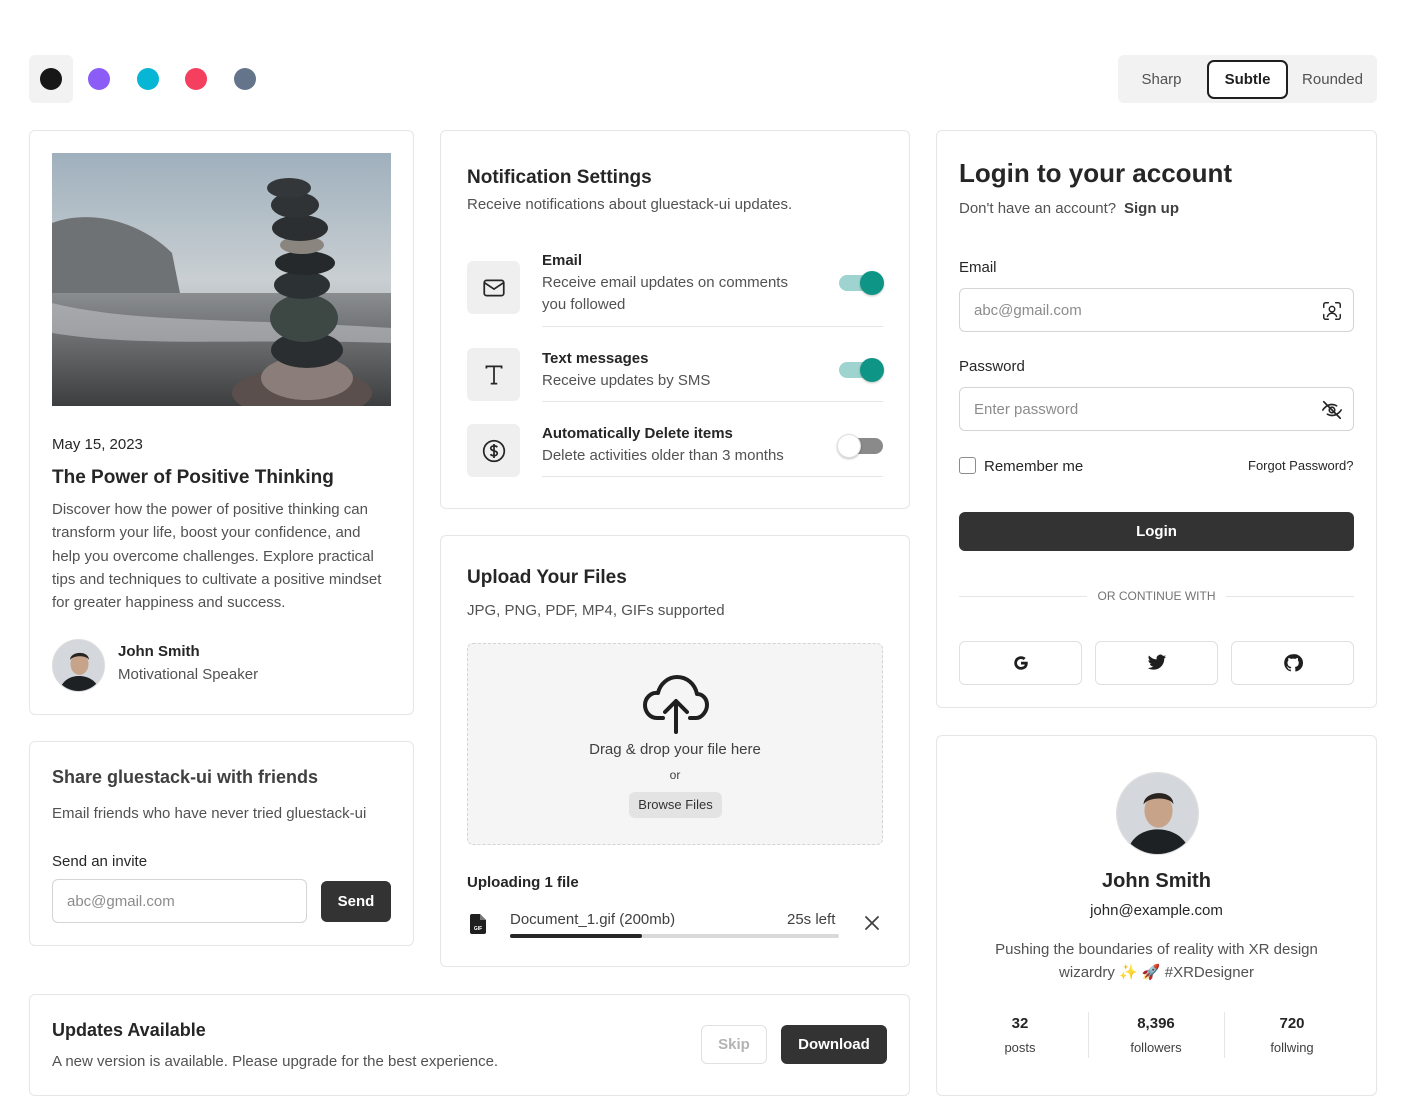 The image size is (1423, 1113). Describe the element at coordinates (559, 177) in the screenshot. I see `notification-title: Notification Settings` at that location.